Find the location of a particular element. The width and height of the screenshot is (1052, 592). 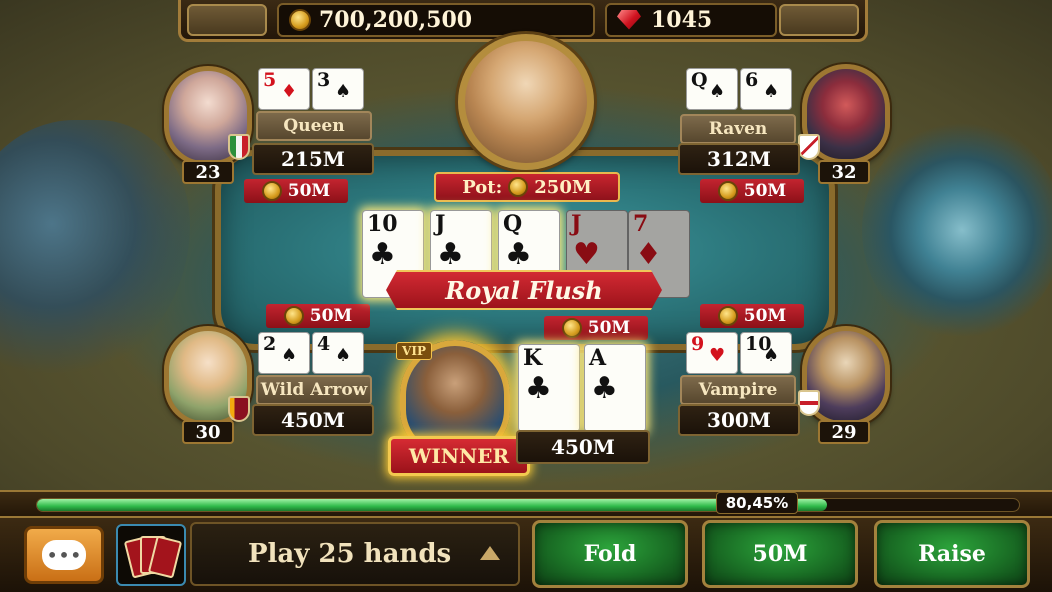

progress-bar-frame is located at coordinates (526, 503).